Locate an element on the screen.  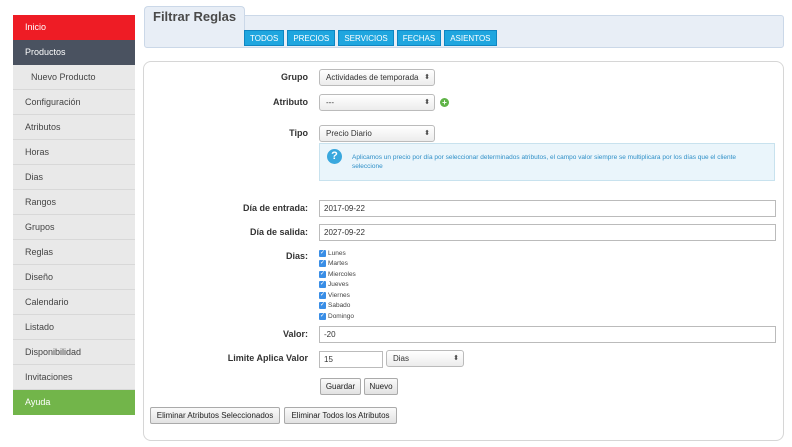
limite-label: Limite Aplica Valor is located at coordinates (267, 358).